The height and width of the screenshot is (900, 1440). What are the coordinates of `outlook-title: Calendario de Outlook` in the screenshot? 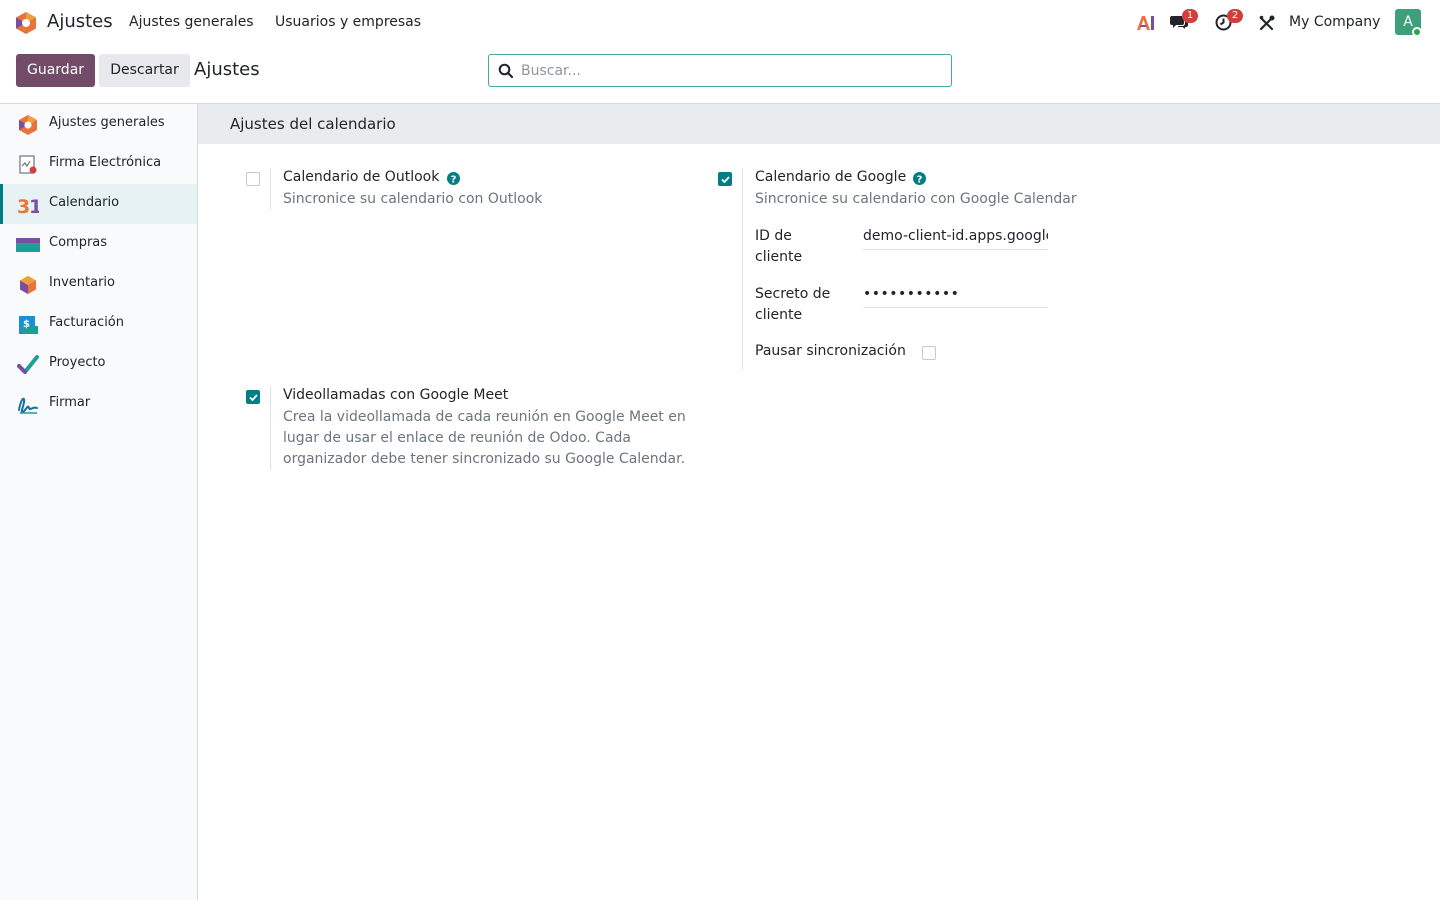 It's located at (361, 177).